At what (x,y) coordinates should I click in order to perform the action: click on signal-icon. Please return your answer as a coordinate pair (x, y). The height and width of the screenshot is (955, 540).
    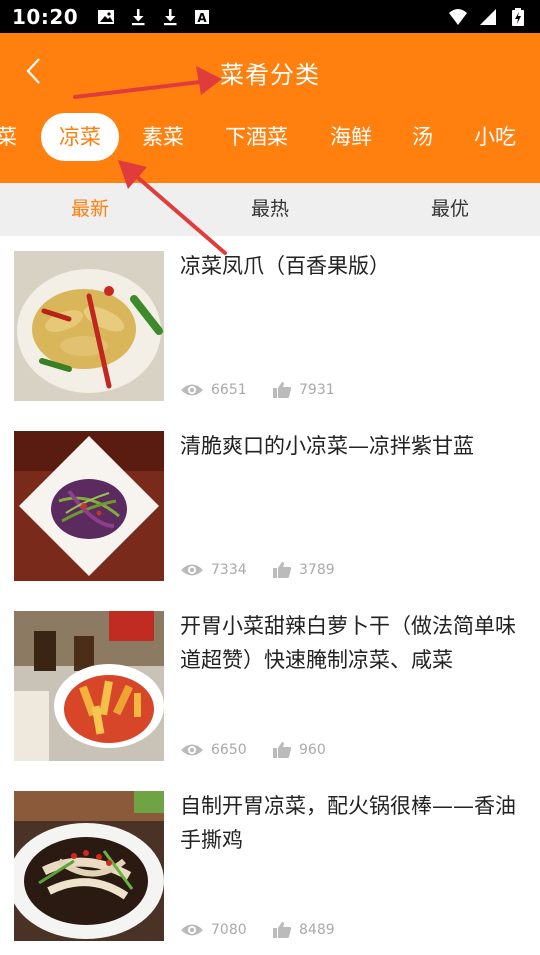
    Looking at the image, I should click on (488, 16).